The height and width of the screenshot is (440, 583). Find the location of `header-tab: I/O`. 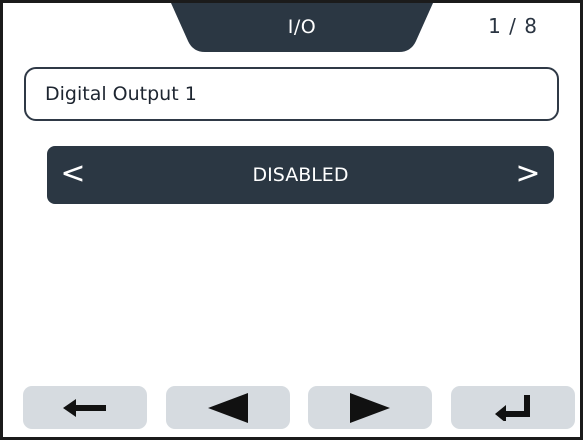

header-tab: I/O is located at coordinates (302, 27).